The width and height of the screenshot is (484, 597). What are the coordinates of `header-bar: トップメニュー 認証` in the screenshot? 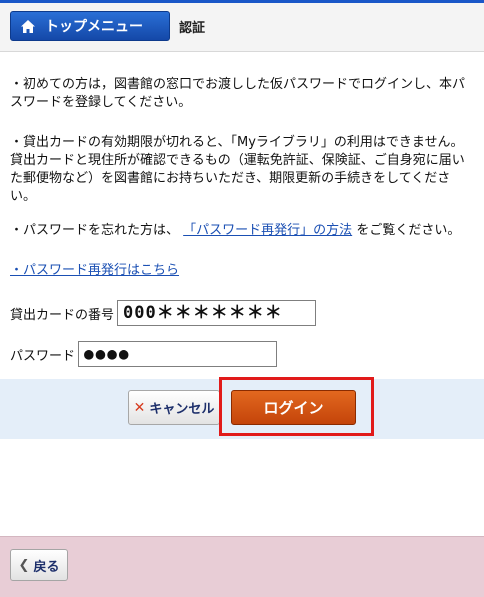 It's located at (242, 27).